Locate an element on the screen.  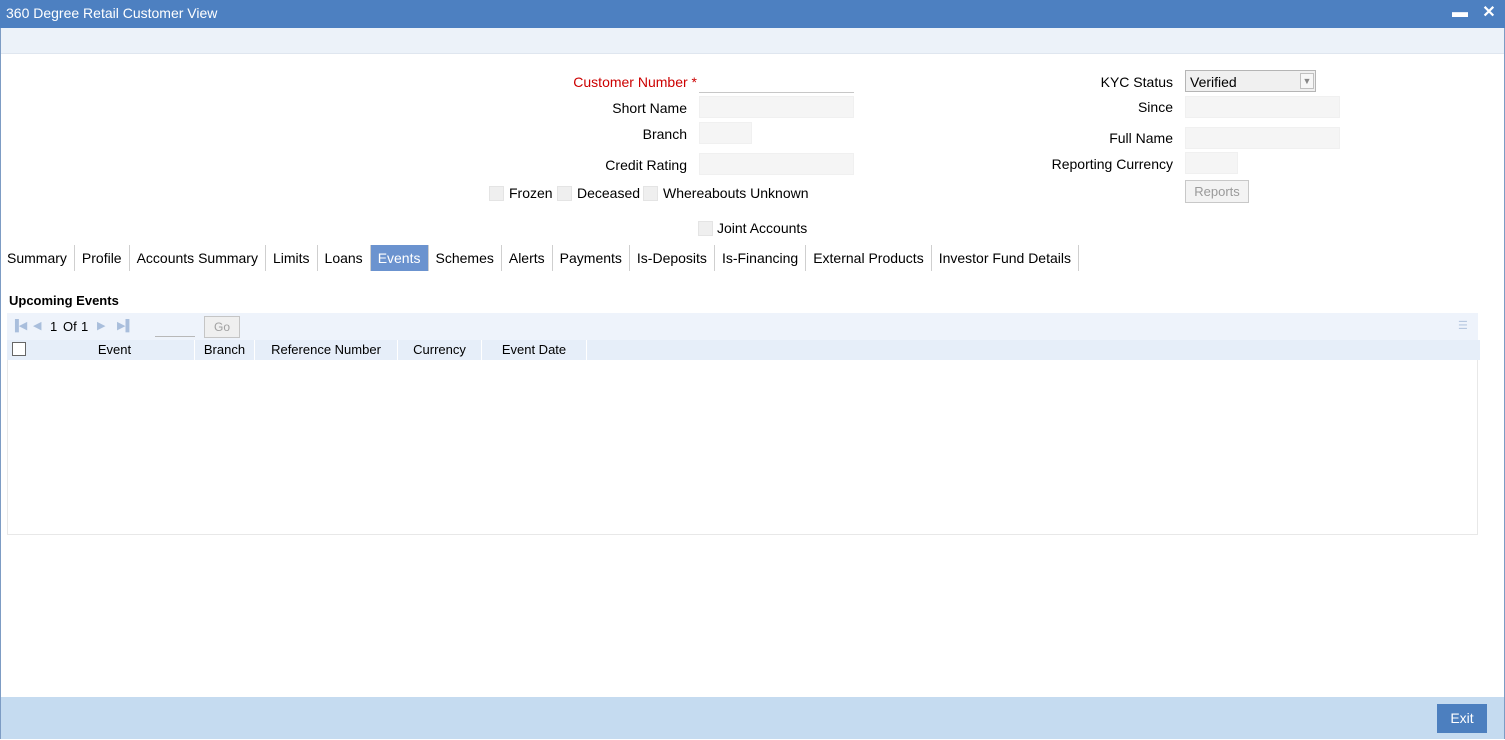
grid-options-icon: ☰ is located at coordinates (1464, 326).